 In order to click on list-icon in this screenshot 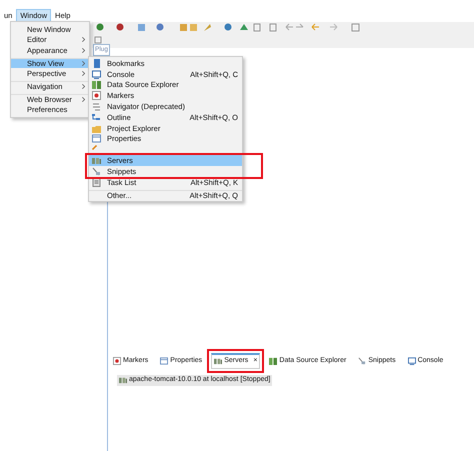, I will do `click(96, 107)`.